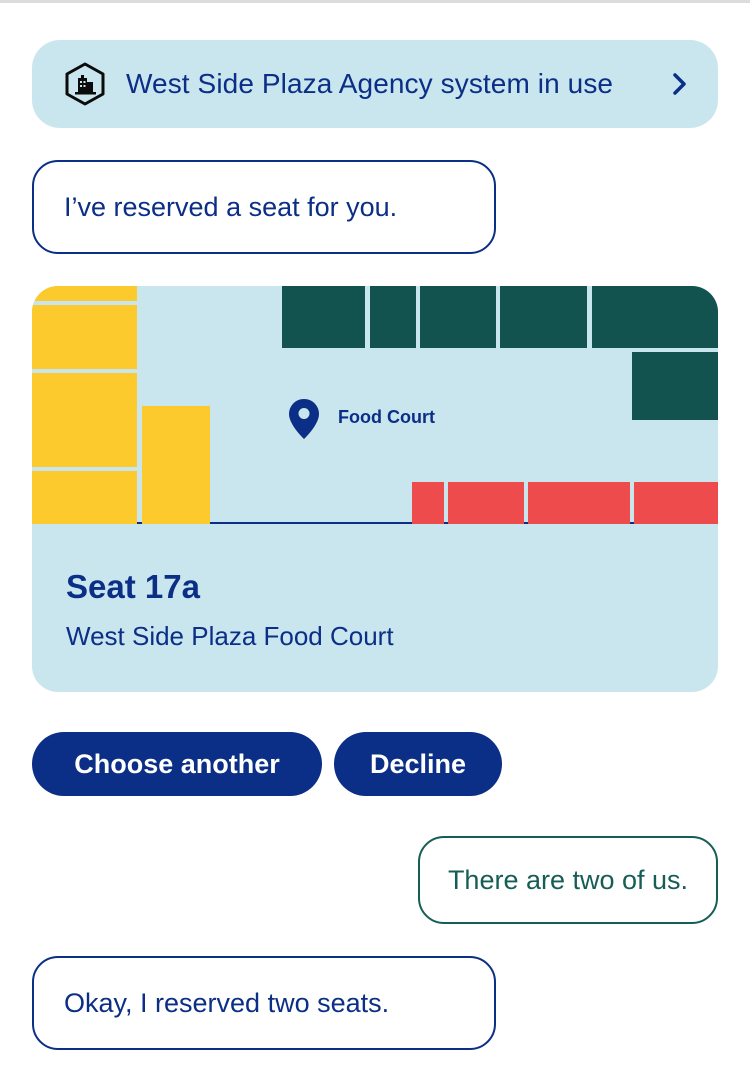 Image resolution: width=750 pixels, height=1076 pixels. I want to click on agent-message: I’ve reserved a seat for you., so click(264, 207).